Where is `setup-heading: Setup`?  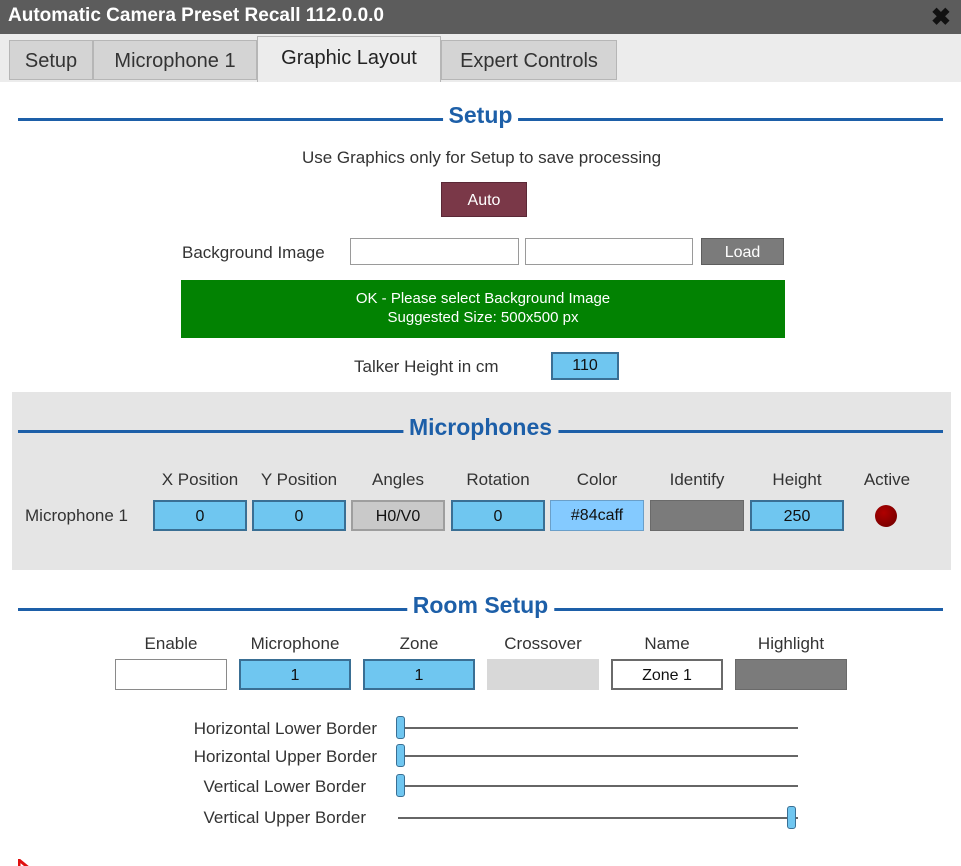 setup-heading: Setup is located at coordinates (480, 120).